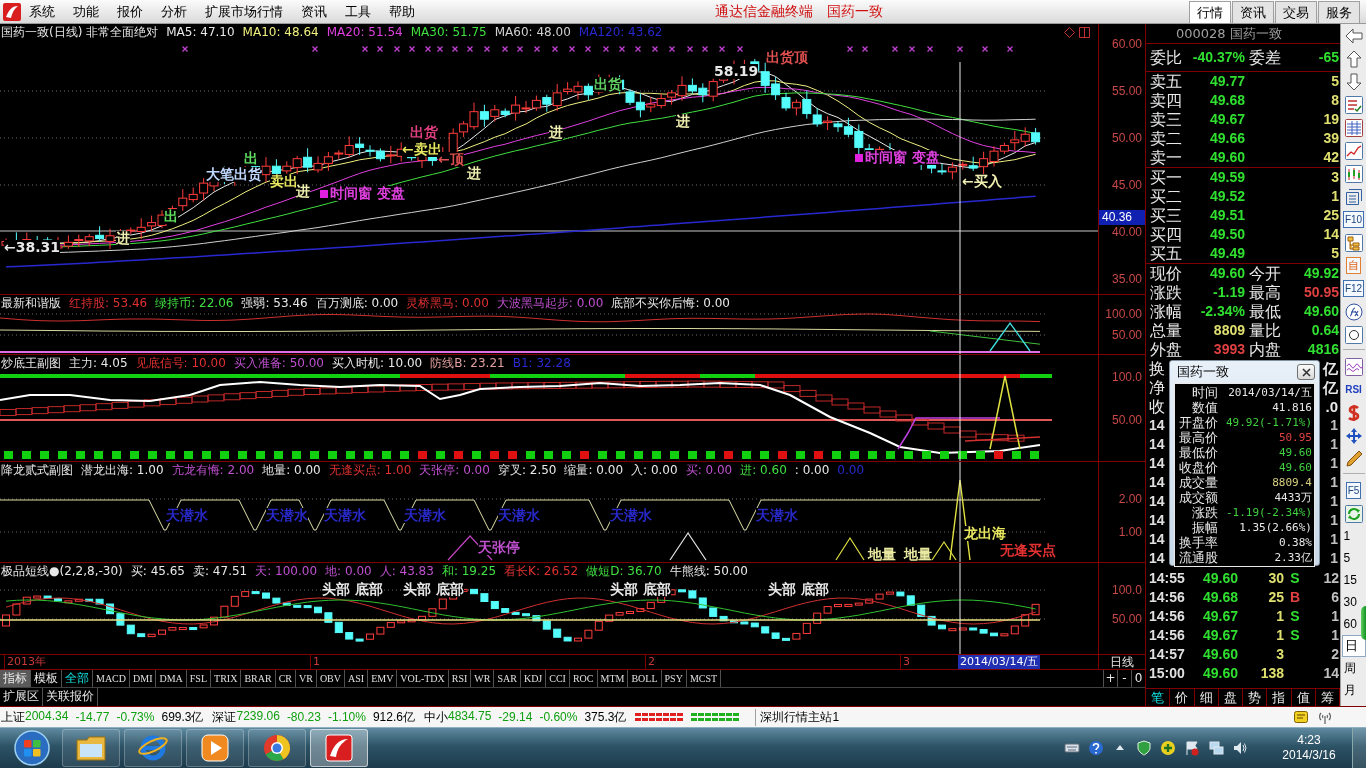 Image resolution: width=1366 pixels, height=768 pixels. I want to click on indicator-tab: FSL, so click(199, 678).